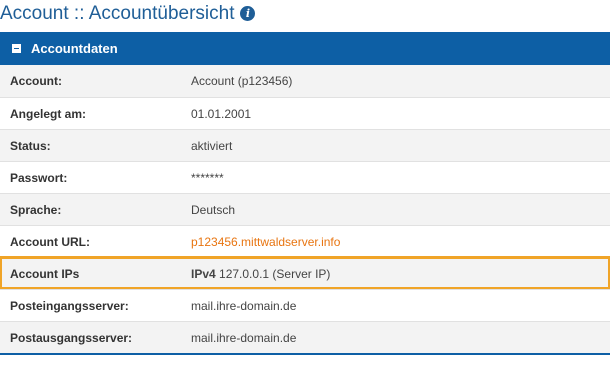  I want to click on row-label: Account URL:, so click(50, 241).